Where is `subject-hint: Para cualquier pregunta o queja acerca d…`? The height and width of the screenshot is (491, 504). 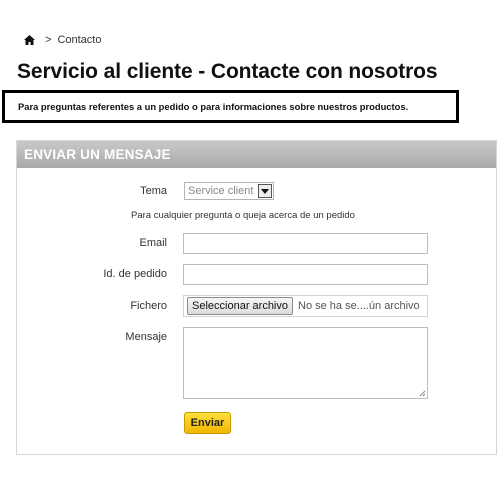
subject-hint: Para cualquier pregunta o queja acerca d… is located at coordinates (243, 215).